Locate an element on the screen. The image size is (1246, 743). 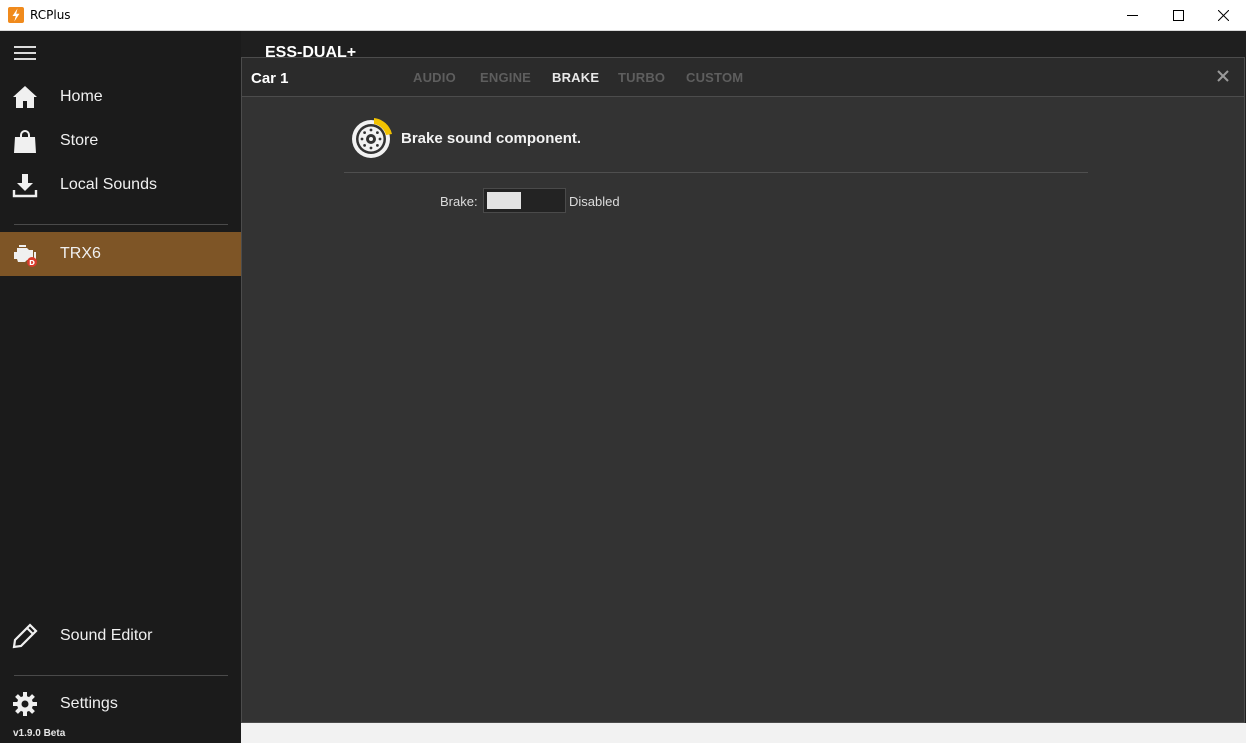
sidebar-item-label: Settings is located at coordinates (89, 703).